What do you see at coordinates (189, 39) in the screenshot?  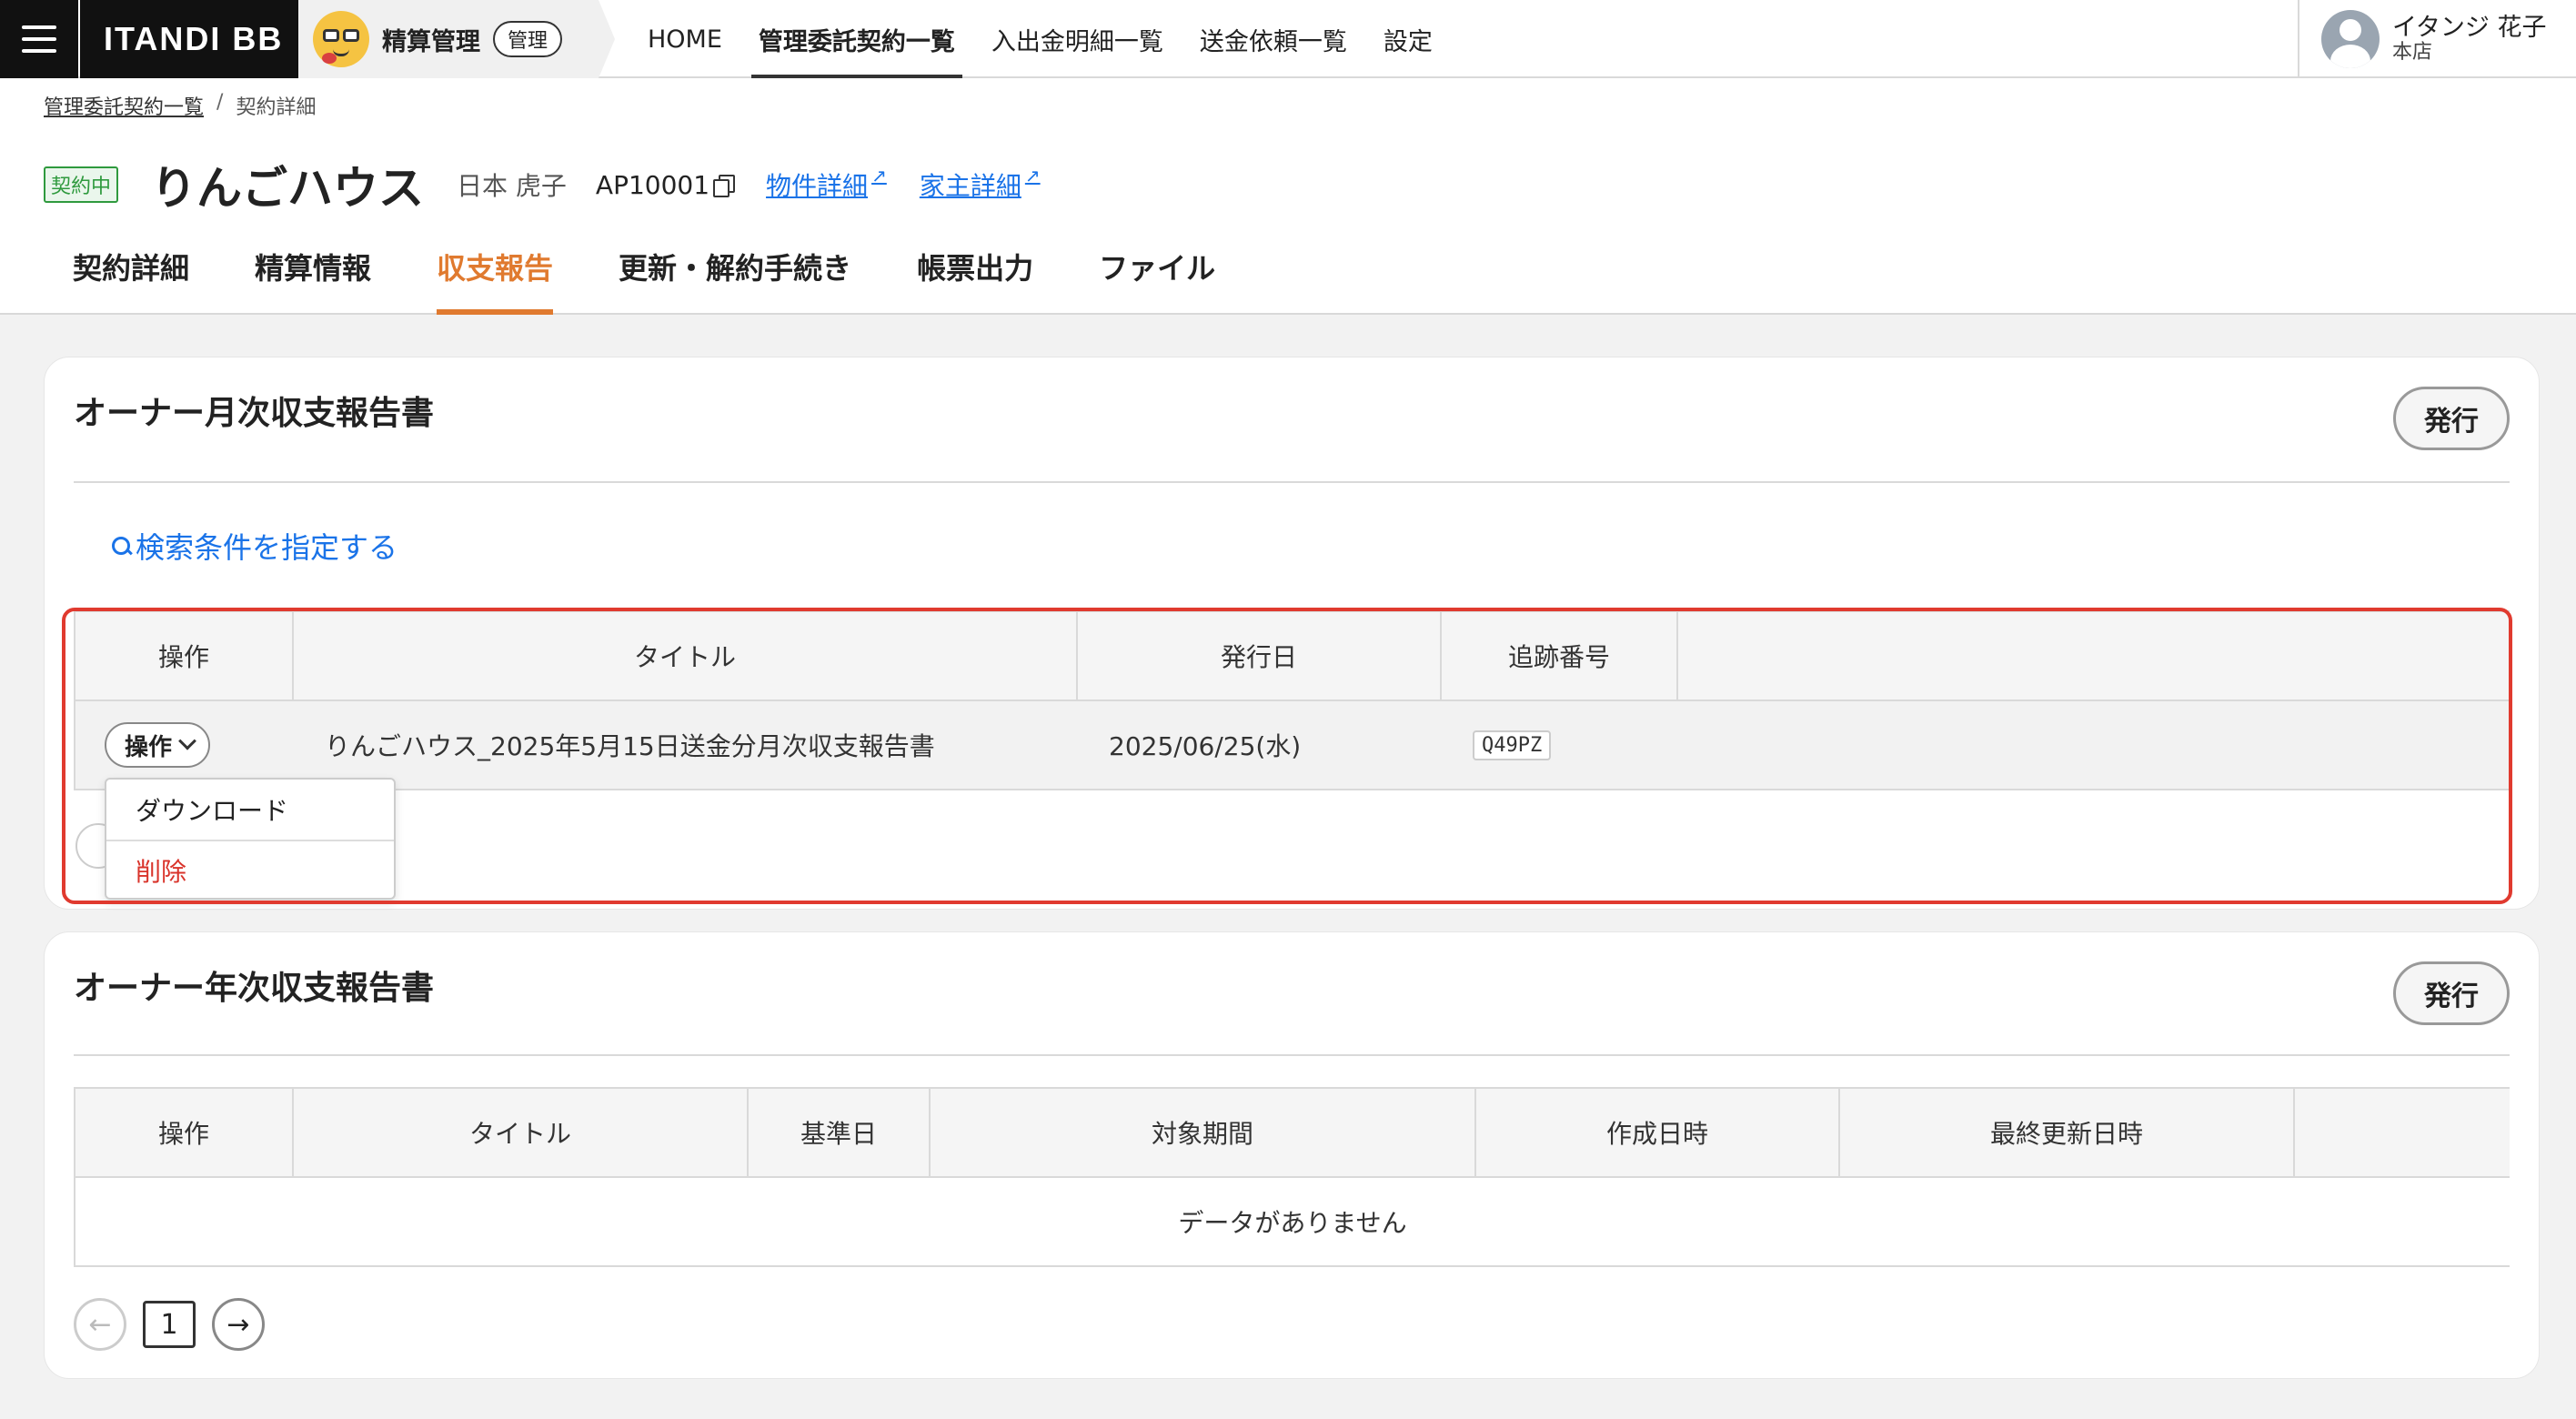 I see `brand-logo: ITANDI BB` at bounding box center [189, 39].